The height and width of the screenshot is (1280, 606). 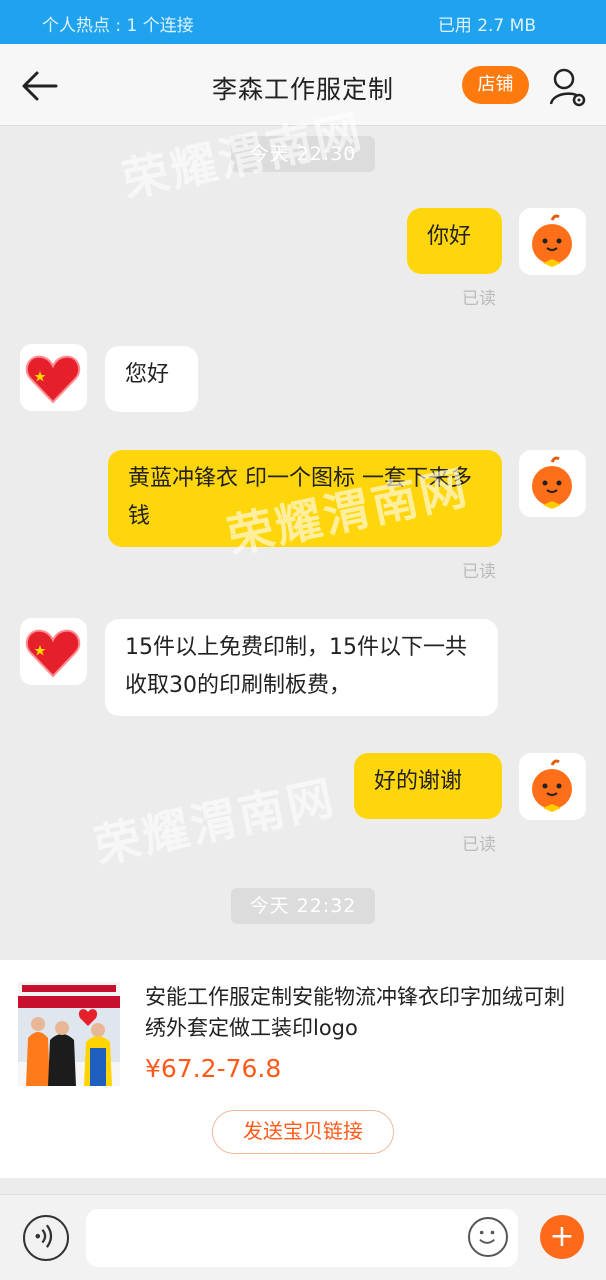 I want to click on add-more-icon: +, so click(x=562, y=1237).